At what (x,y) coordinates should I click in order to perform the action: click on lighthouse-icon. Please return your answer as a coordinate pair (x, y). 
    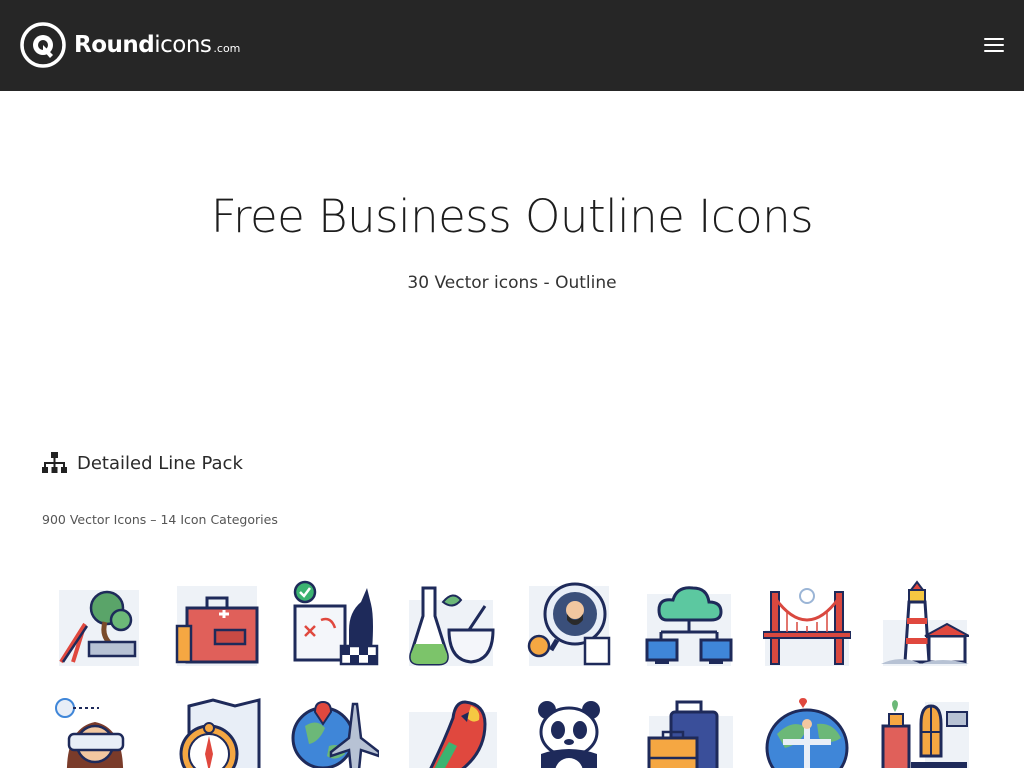
    Looking at the image, I should click on (925, 623).